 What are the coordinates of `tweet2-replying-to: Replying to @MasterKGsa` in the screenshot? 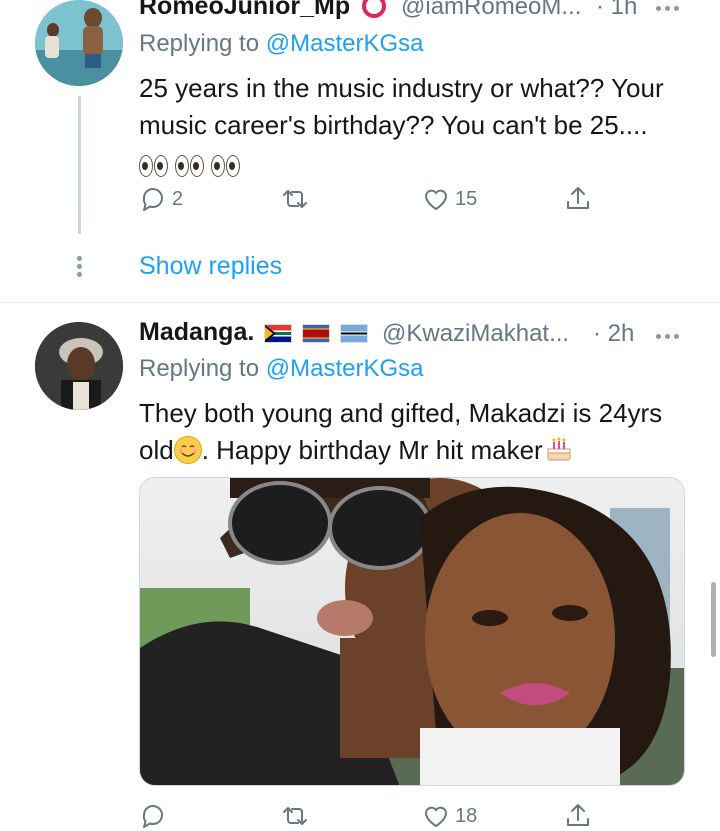 It's located at (281, 369).